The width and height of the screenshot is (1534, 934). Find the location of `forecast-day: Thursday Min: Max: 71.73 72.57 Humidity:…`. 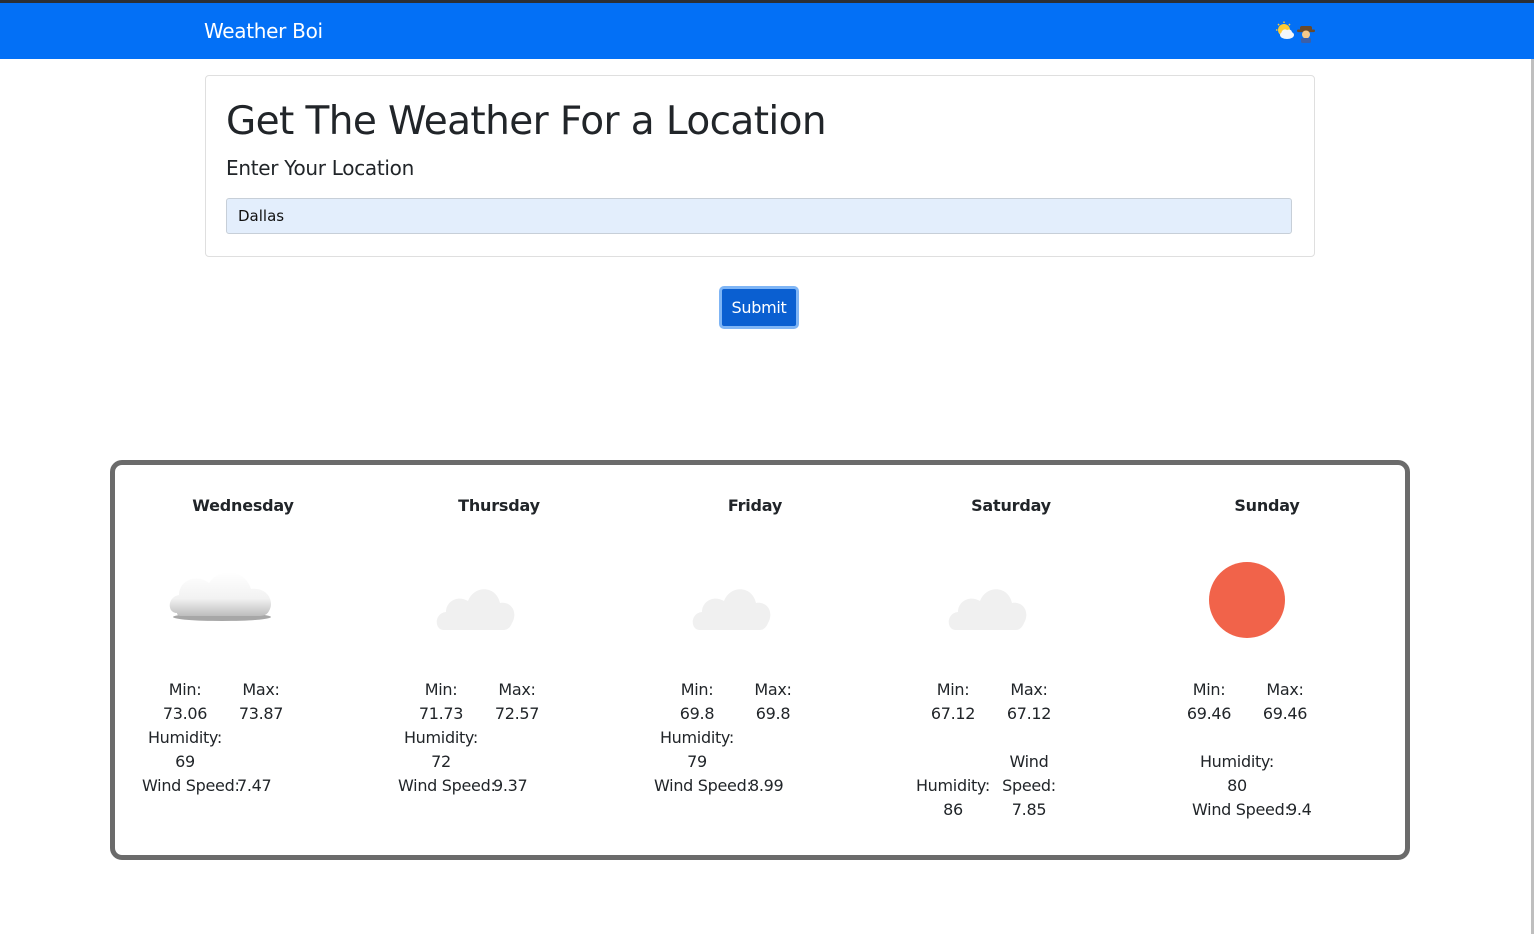

forecast-day: Thursday Min: Max: 71.73 72.57 Humidity:… is located at coordinates (499, 660).